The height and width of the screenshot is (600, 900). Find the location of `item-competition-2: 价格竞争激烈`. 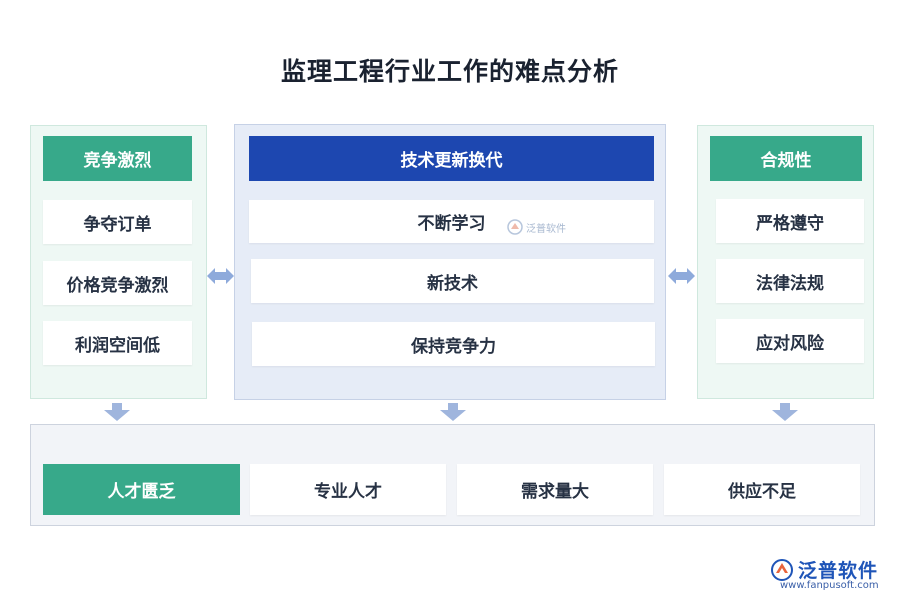

item-competition-2: 价格竞争激烈 is located at coordinates (117, 283).